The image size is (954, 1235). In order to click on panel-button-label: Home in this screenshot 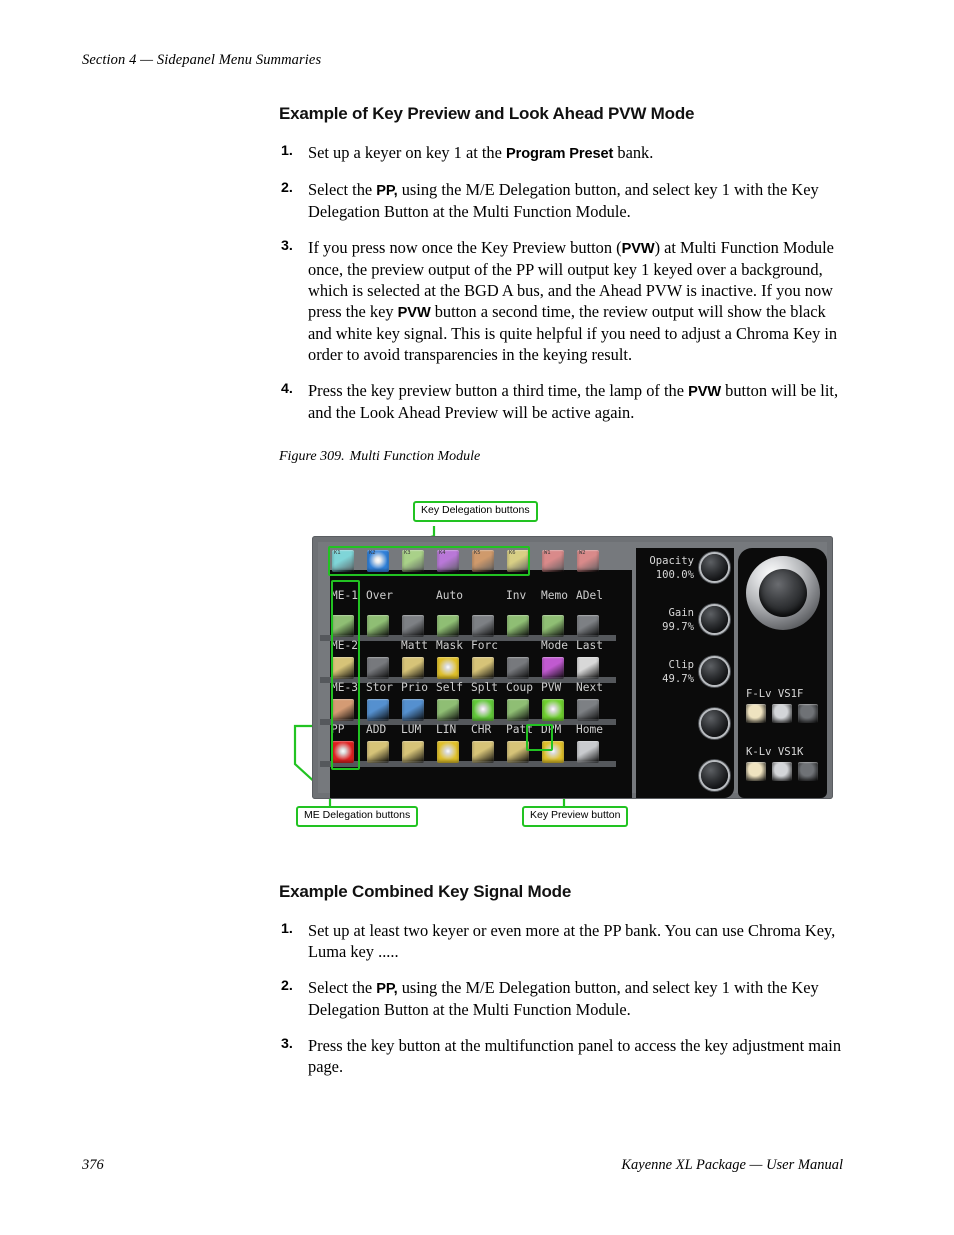, I will do `click(589, 729)`.